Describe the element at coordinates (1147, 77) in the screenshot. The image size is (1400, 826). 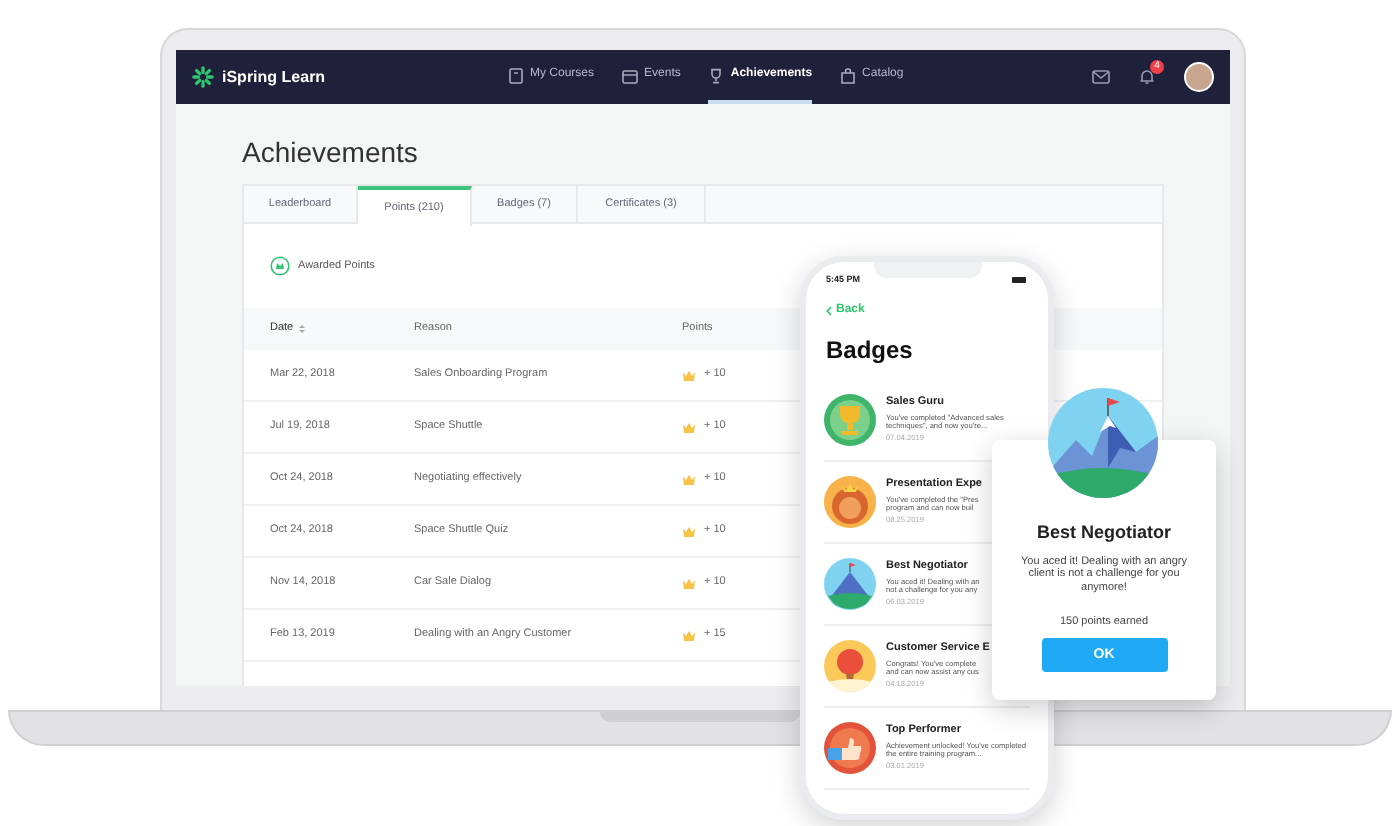
I see `bell-icon` at that location.